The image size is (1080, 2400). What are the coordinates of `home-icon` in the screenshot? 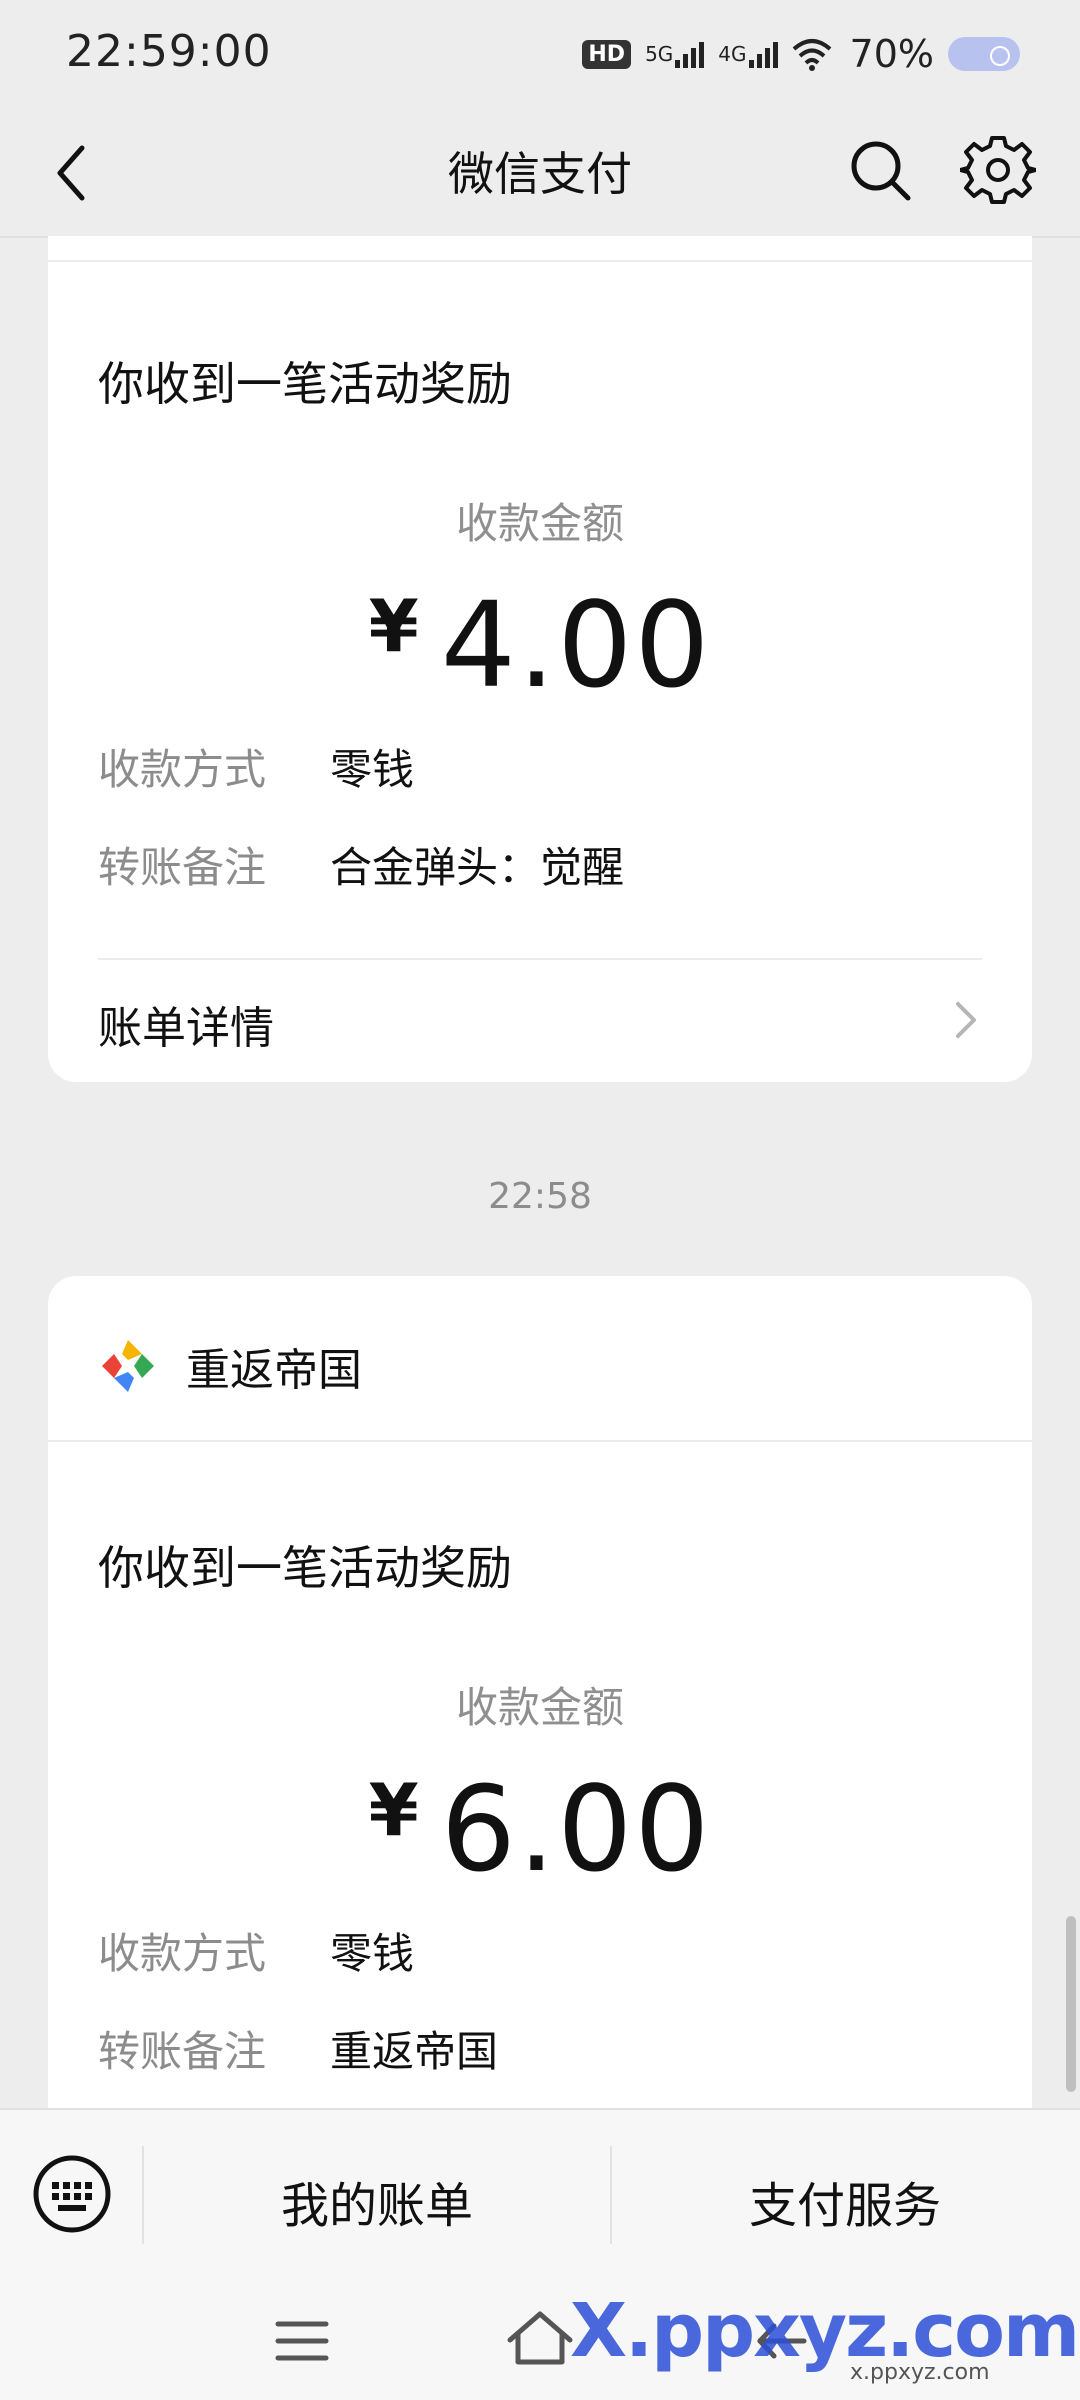 It's located at (540, 2338).